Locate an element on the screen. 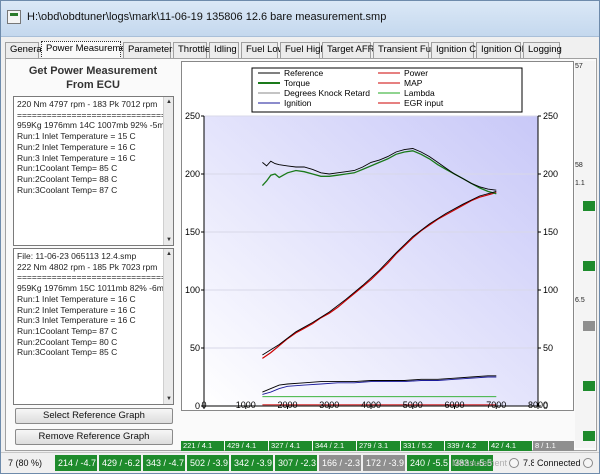  x-tick-label: 5000 is located at coordinates (413, 405).